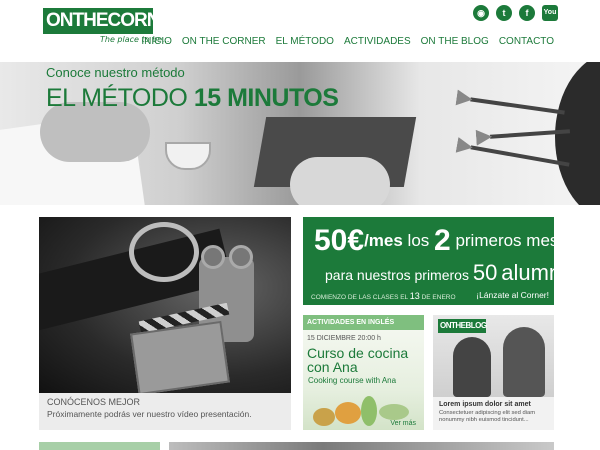 The image size is (600, 450). What do you see at coordinates (403, 423) in the screenshot?
I see `activity-more-link: Ver más` at bounding box center [403, 423].